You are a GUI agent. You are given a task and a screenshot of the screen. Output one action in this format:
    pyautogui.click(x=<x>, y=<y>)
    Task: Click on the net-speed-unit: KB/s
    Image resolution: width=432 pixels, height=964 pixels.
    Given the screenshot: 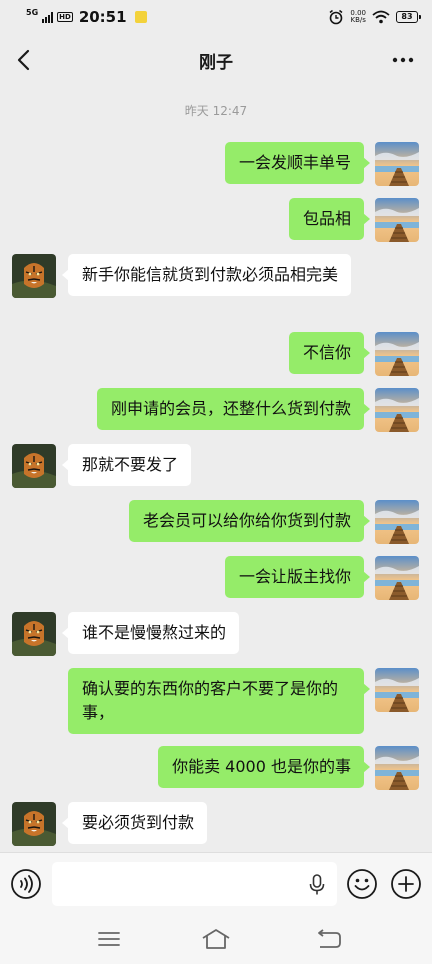 What is the action you would take?
    pyautogui.click(x=358, y=20)
    